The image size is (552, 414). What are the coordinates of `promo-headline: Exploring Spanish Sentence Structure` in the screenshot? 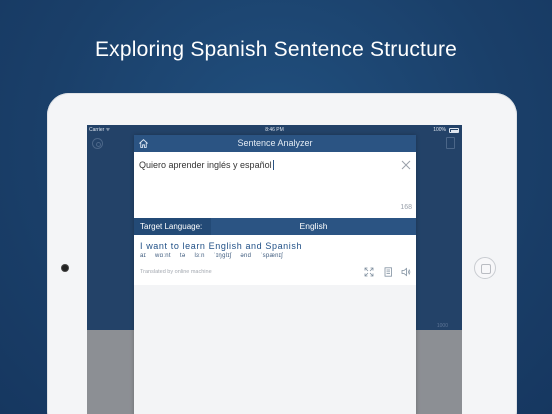 It's located at (276, 49).